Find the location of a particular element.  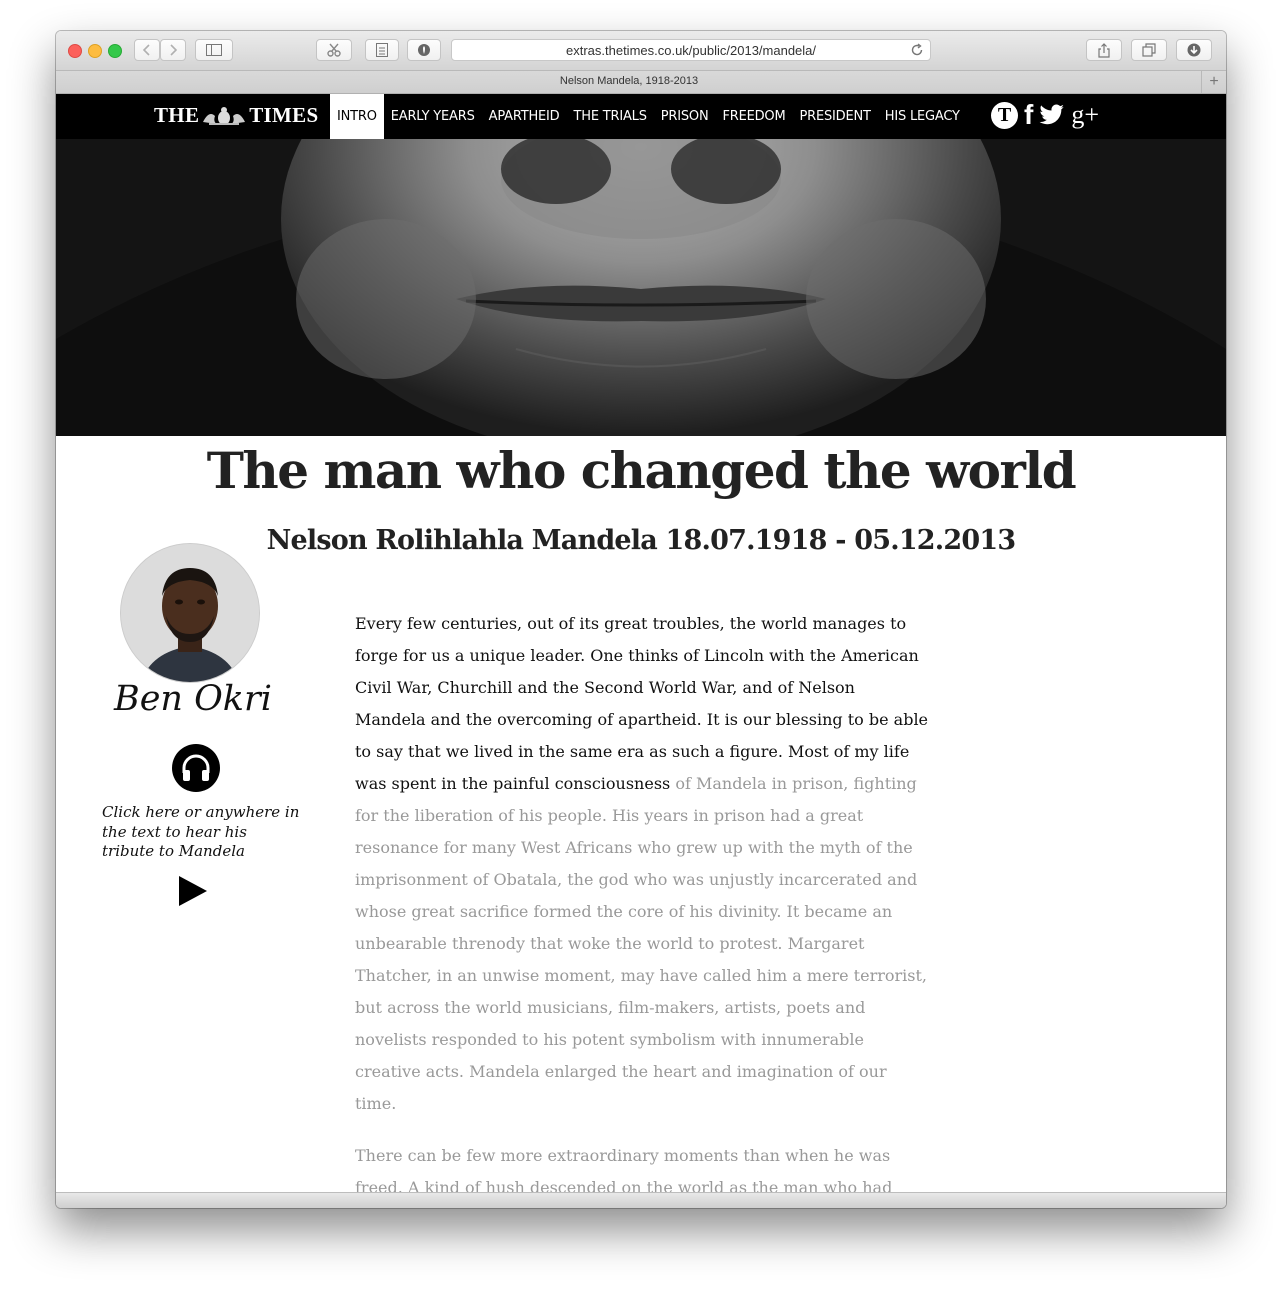

scissors-icon is located at coordinates (334, 50).